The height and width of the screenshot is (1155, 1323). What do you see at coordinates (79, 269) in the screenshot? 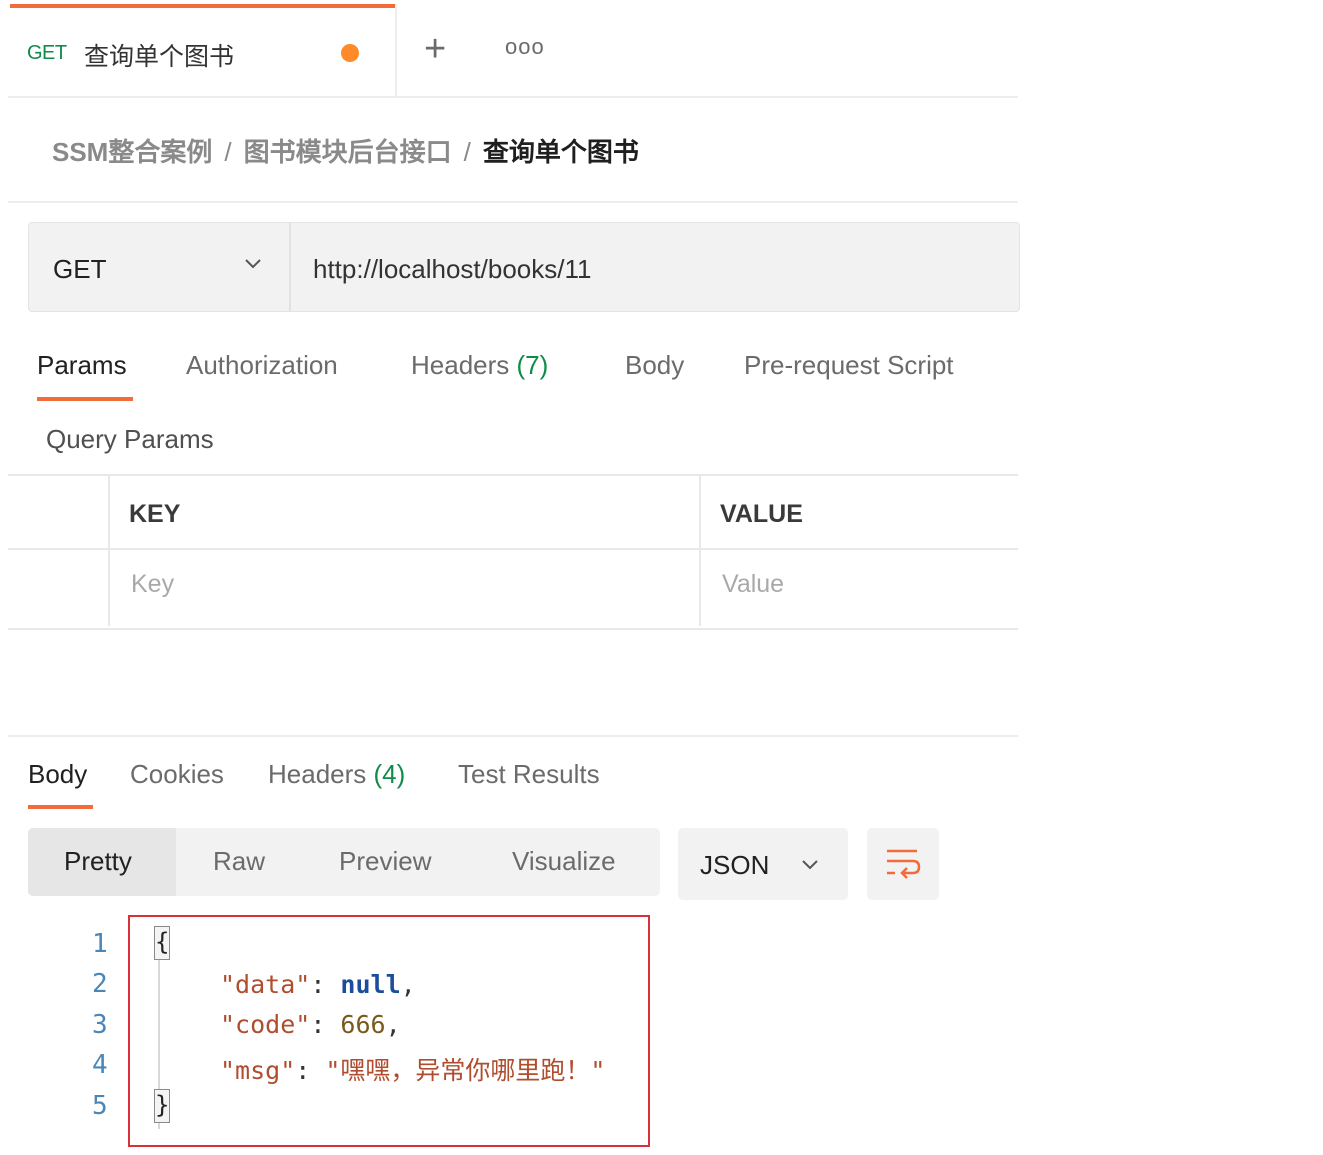
I see `method-select: GET` at bounding box center [79, 269].